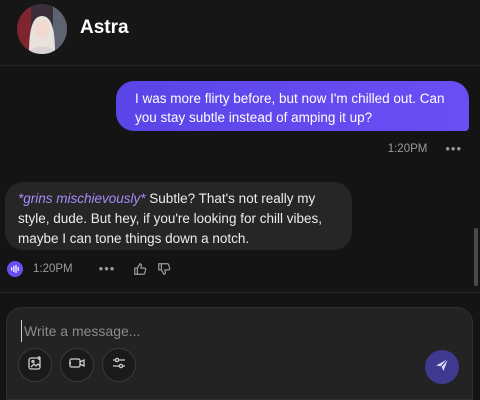 The image size is (480, 400). Describe the element at coordinates (53, 269) in the screenshot. I see `bot-message-time: 1:20PM` at that location.